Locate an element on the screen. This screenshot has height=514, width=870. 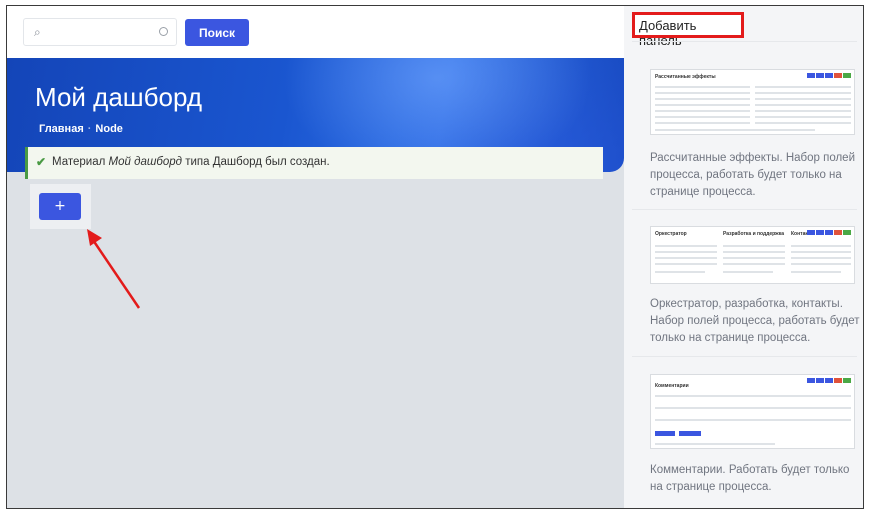
search-icon: ⌕ is located at coordinates (37, 32).